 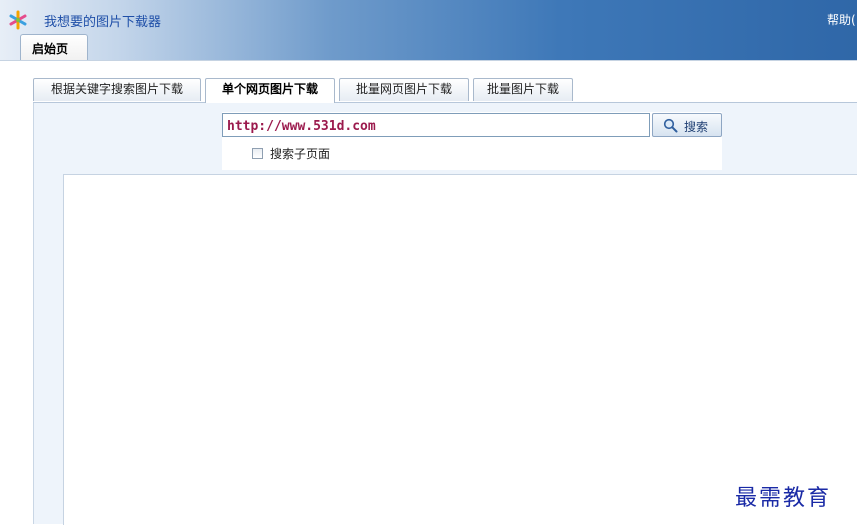 What do you see at coordinates (103, 22) in the screenshot?
I see `app-title: 我想要的图片下载器` at bounding box center [103, 22].